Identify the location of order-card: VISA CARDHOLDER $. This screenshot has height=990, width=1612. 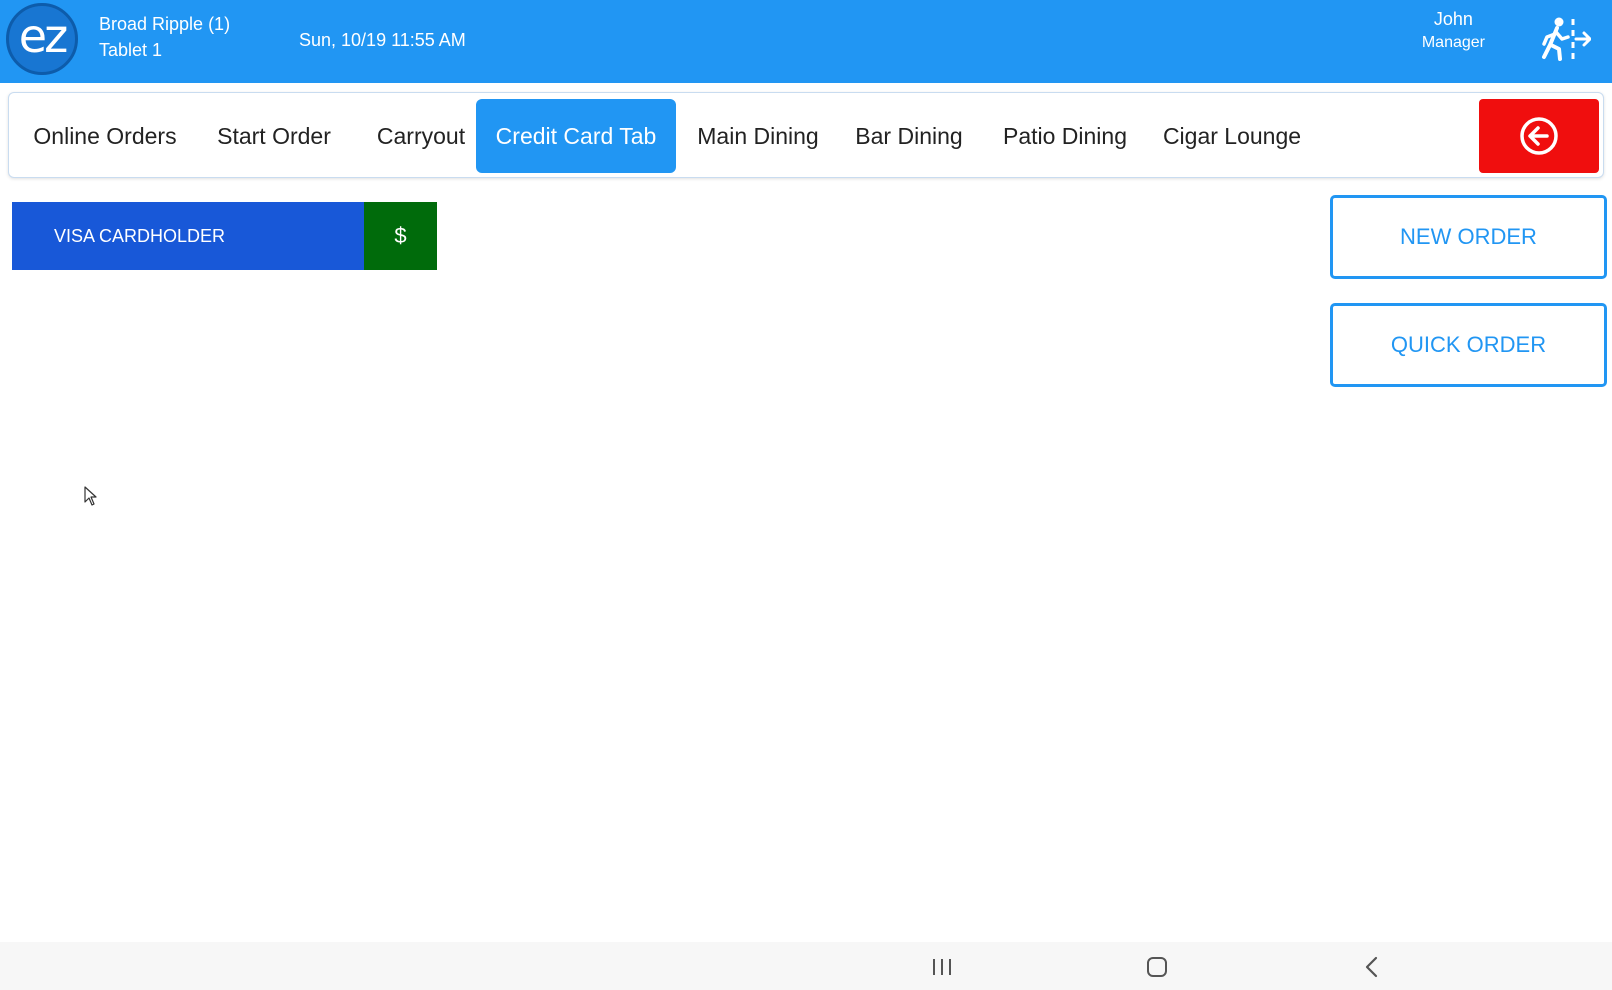
(224, 236).